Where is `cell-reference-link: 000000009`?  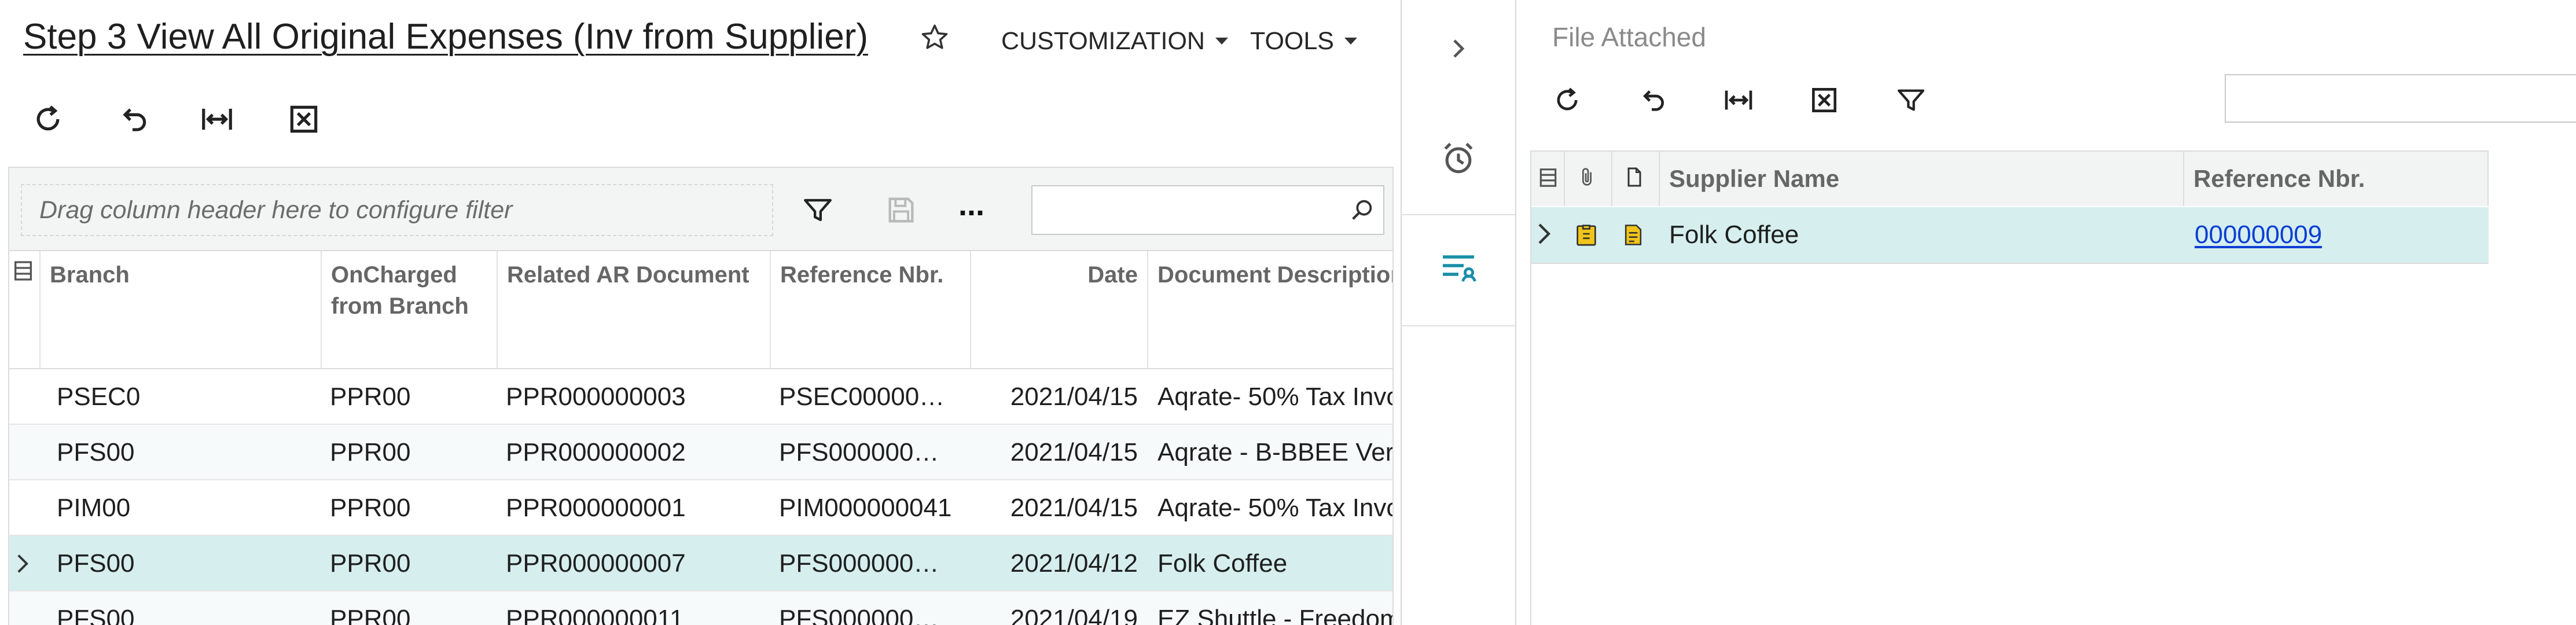 cell-reference-link: 000000009 is located at coordinates (2259, 235).